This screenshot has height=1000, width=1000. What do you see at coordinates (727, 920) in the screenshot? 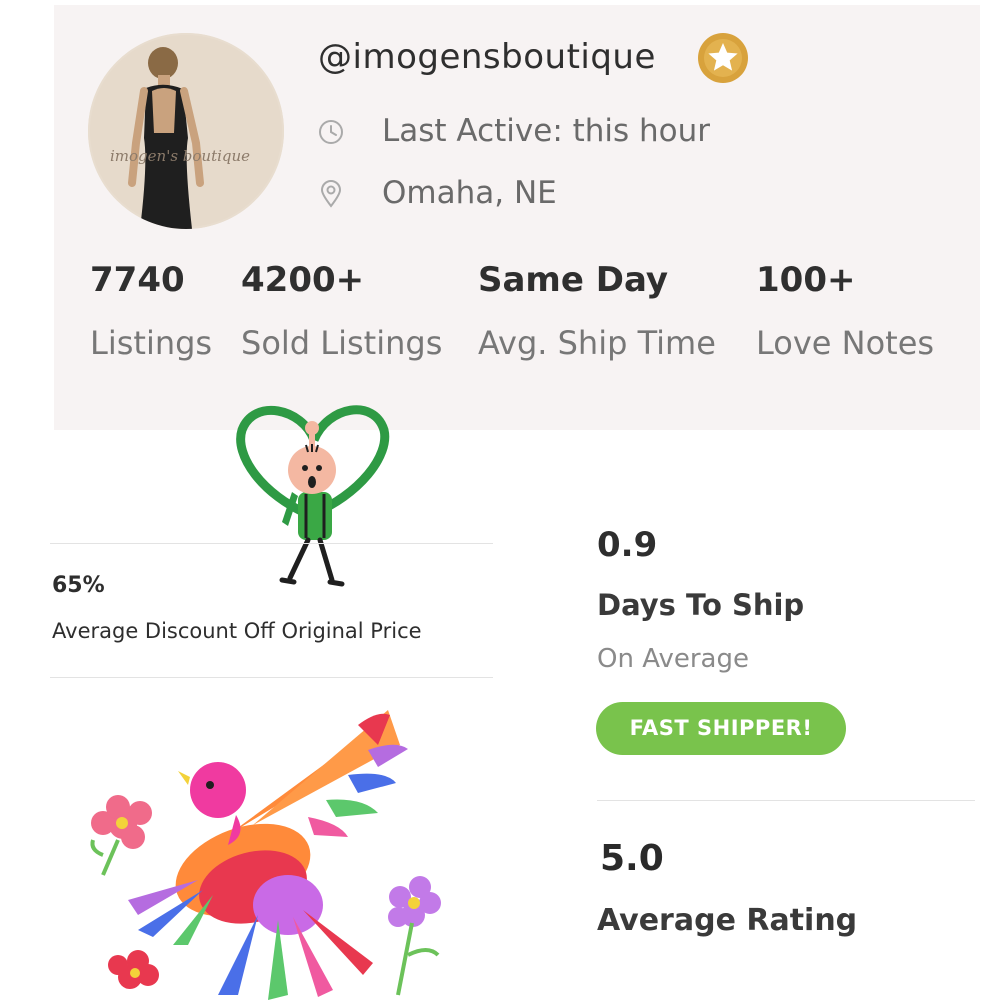
I see `rating-label: Average Rating` at bounding box center [727, 920].